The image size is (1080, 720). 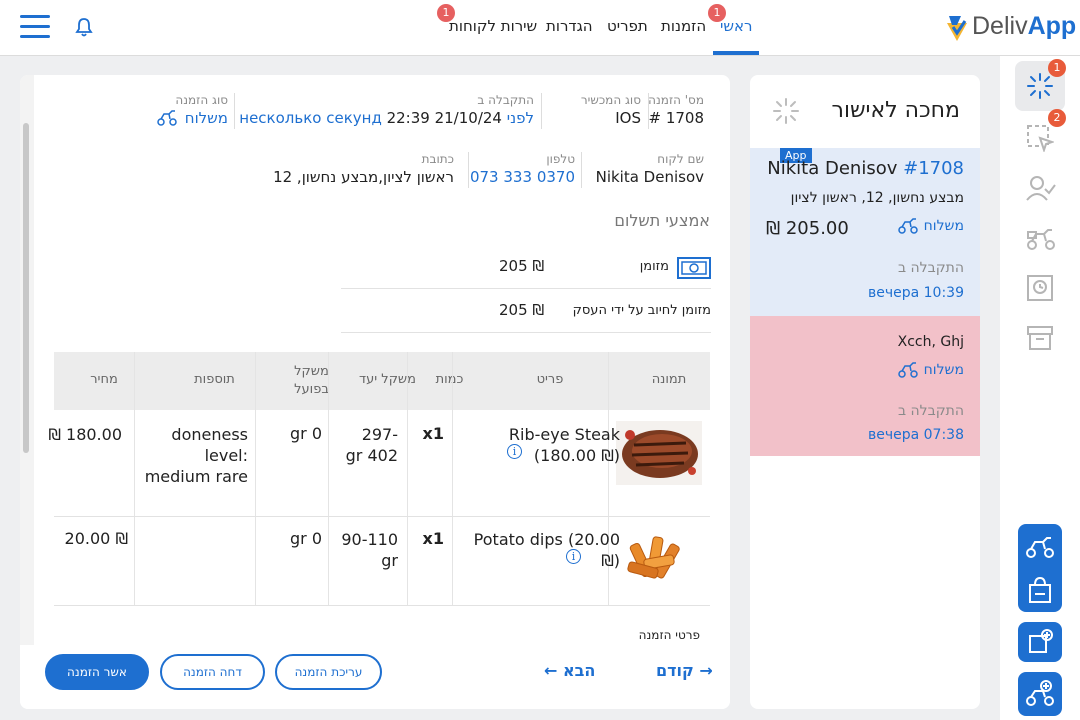 I want to click on user-check-icon, so click(x=1041, y=188).